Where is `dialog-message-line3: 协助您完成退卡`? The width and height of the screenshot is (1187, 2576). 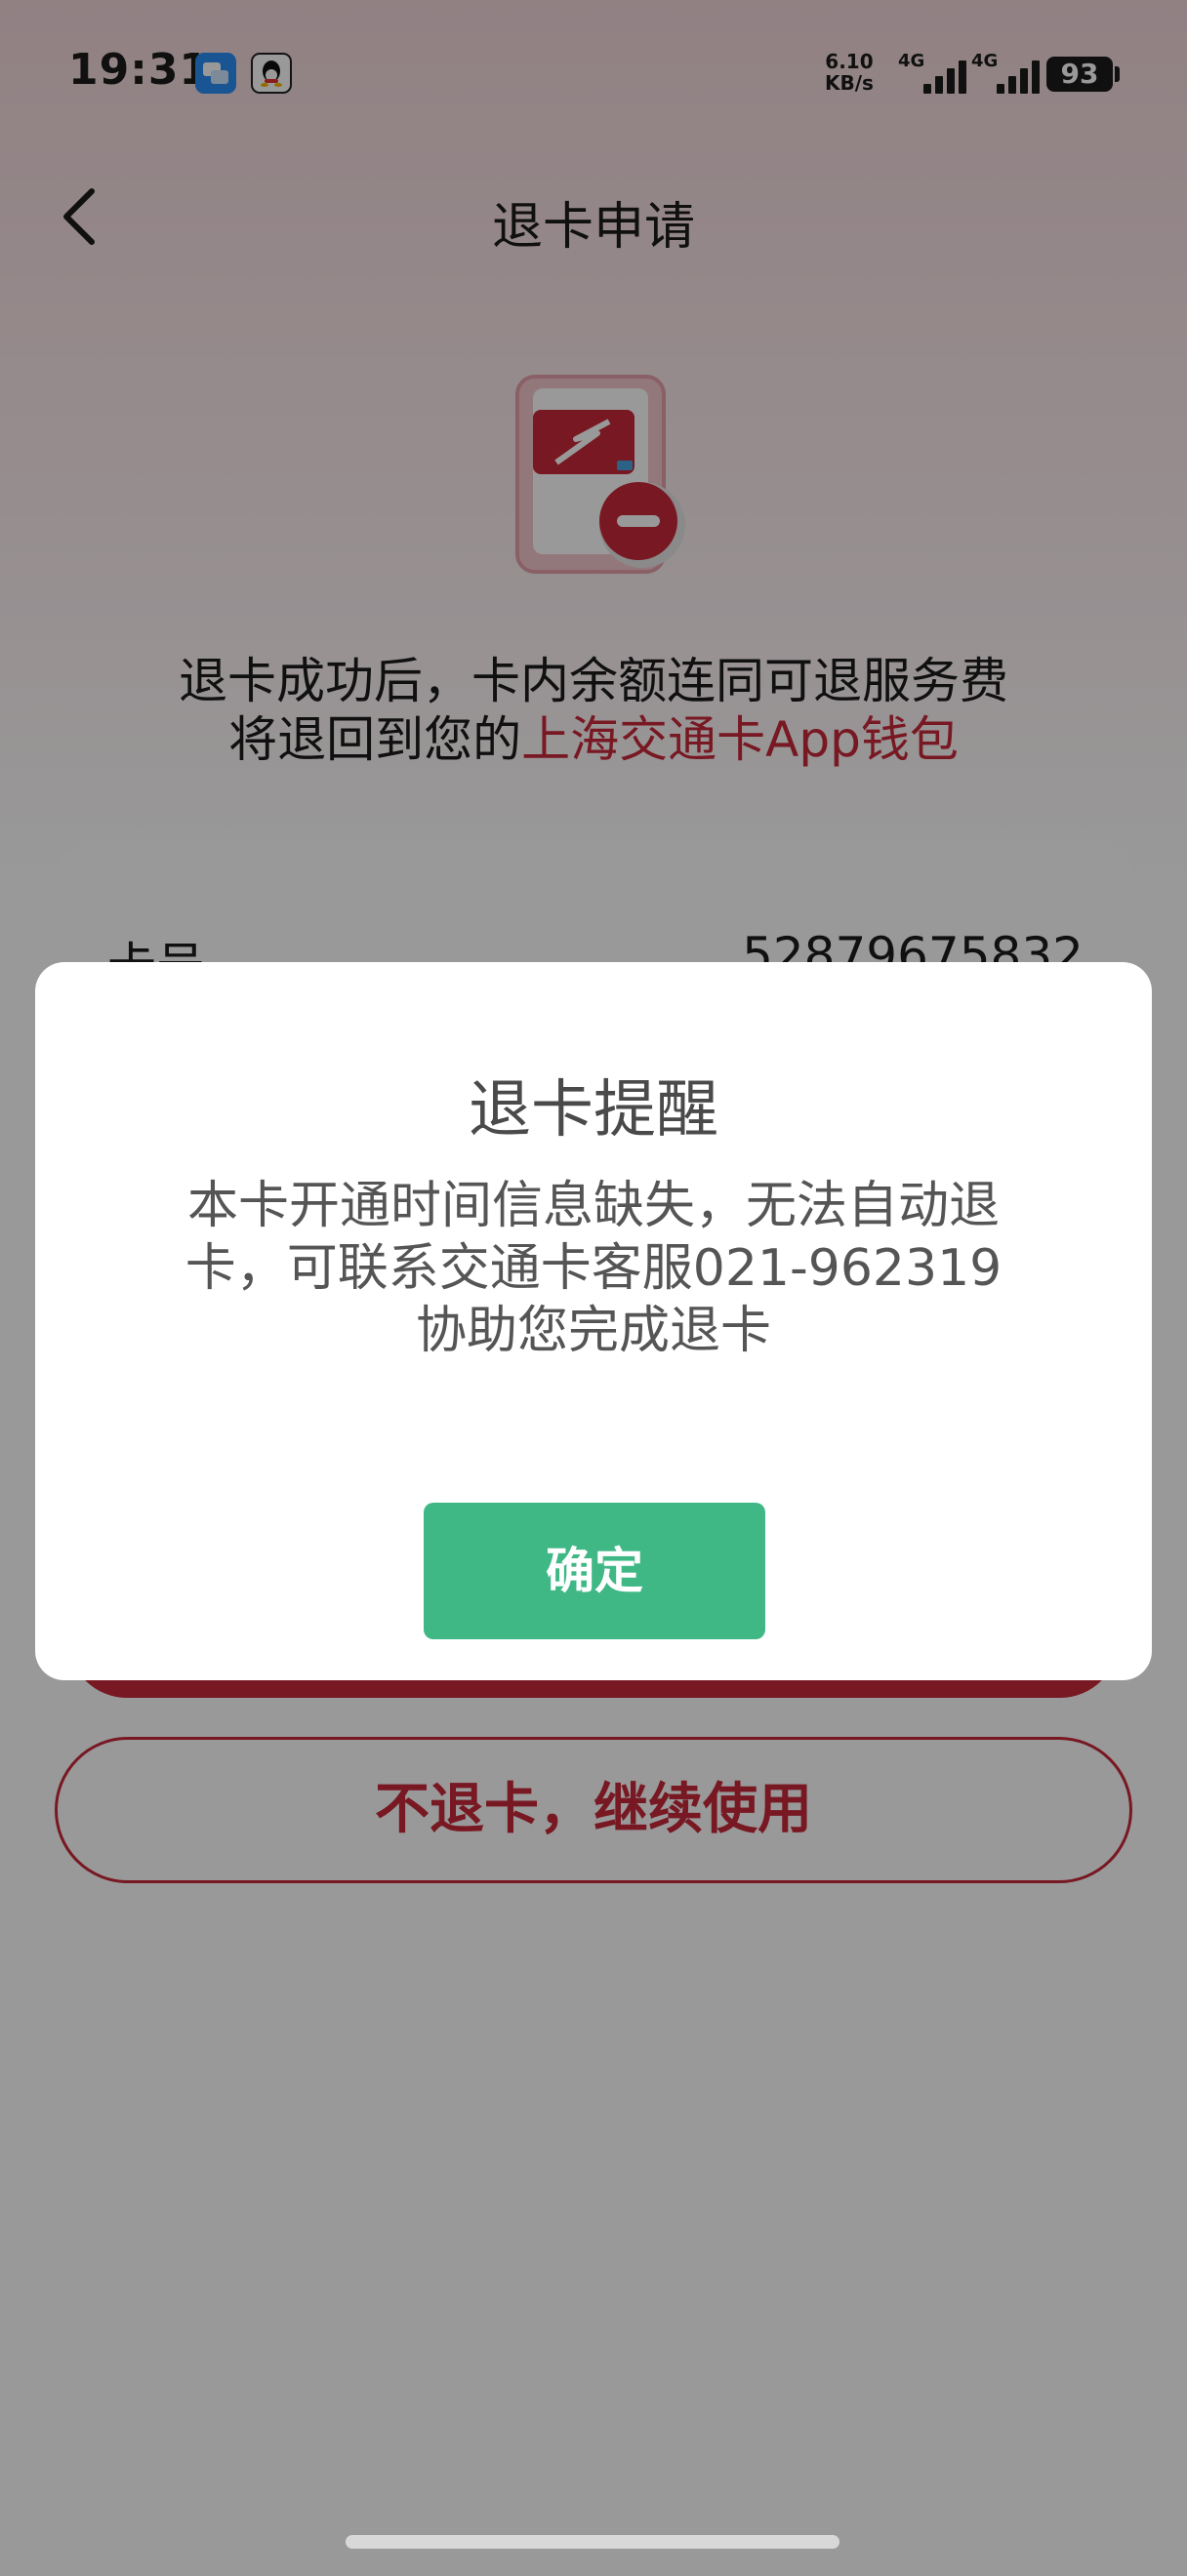
dialog-message-line3: 协助您完成退卡 is located at coordinates (593, 1331).